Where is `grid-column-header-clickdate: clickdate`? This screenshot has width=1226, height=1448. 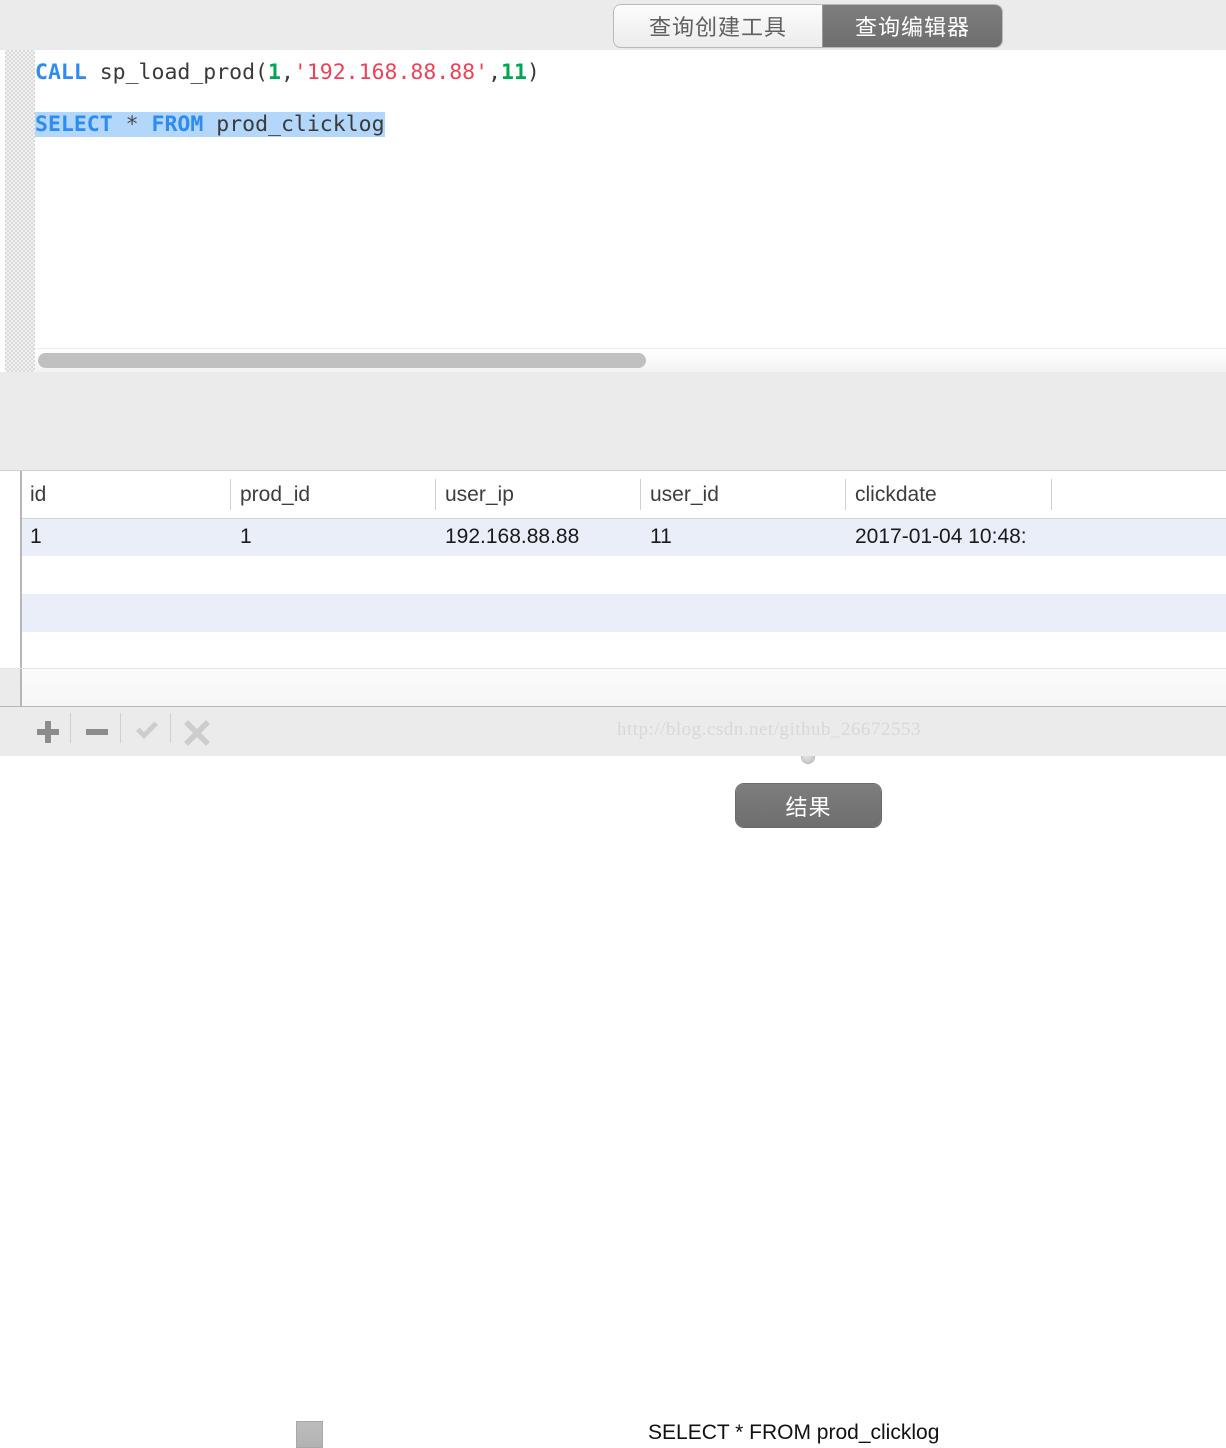 grid-column-header-clickdate: clickdate is located at coordinates (948, 494).